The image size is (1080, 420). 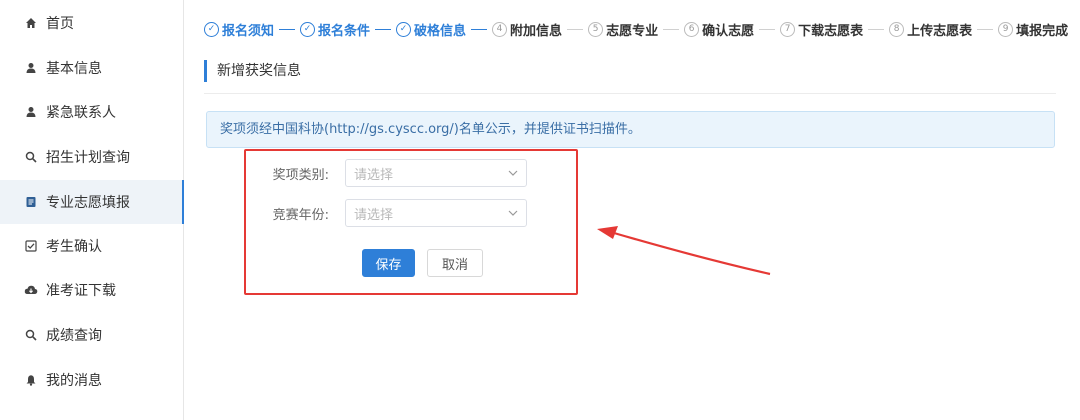 What do you see at coordinates (81, 113) in the screenshot?
I see `sidebar-item-label: 紧急联系人` at bounding box center [81, 113].